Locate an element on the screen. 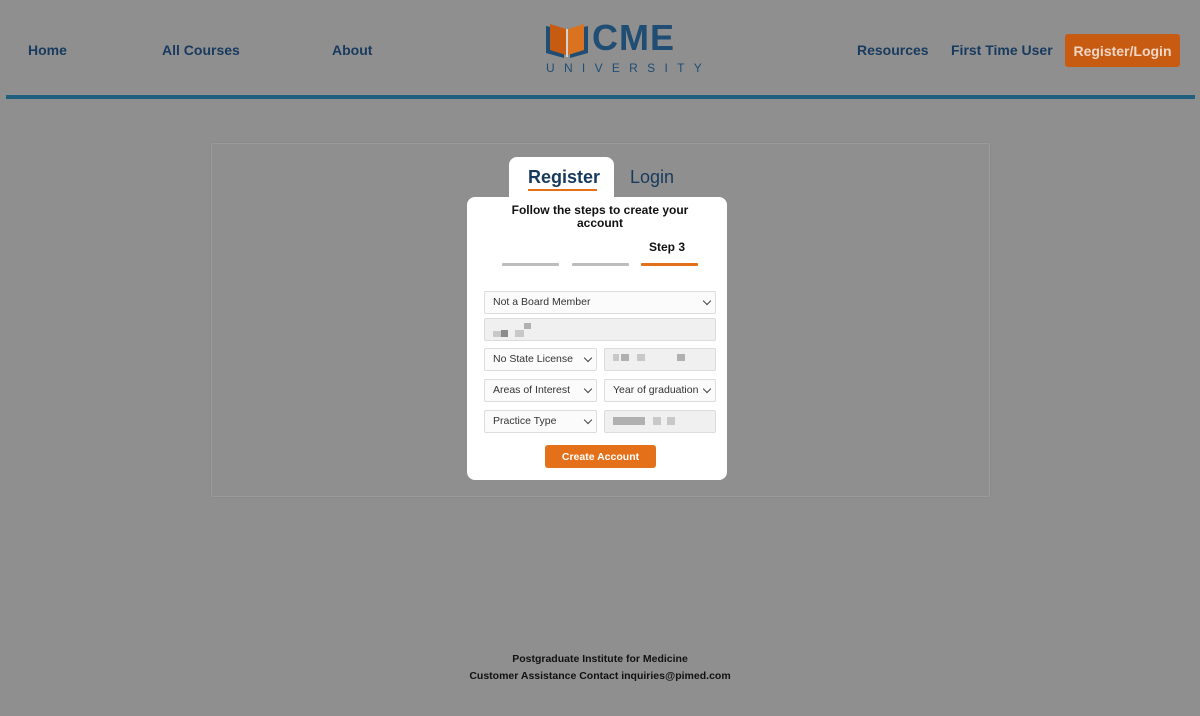 The height and width of the screenshot is (716, 1200). logo-subtitle: UNIVERSITY is located at coordinates (629, 68).